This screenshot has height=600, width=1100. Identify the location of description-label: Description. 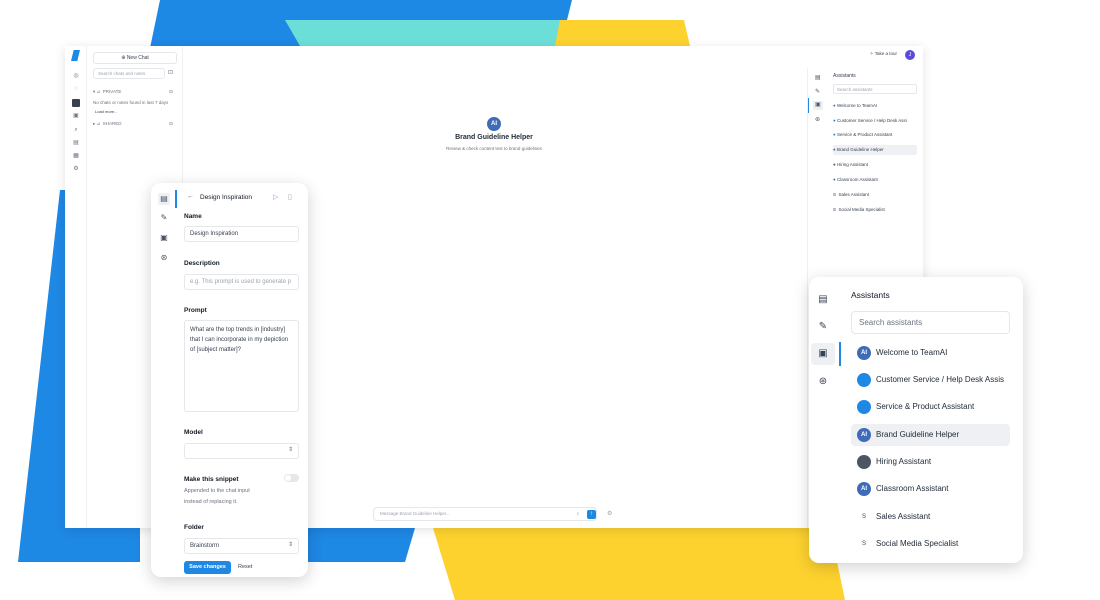
(202, 263).